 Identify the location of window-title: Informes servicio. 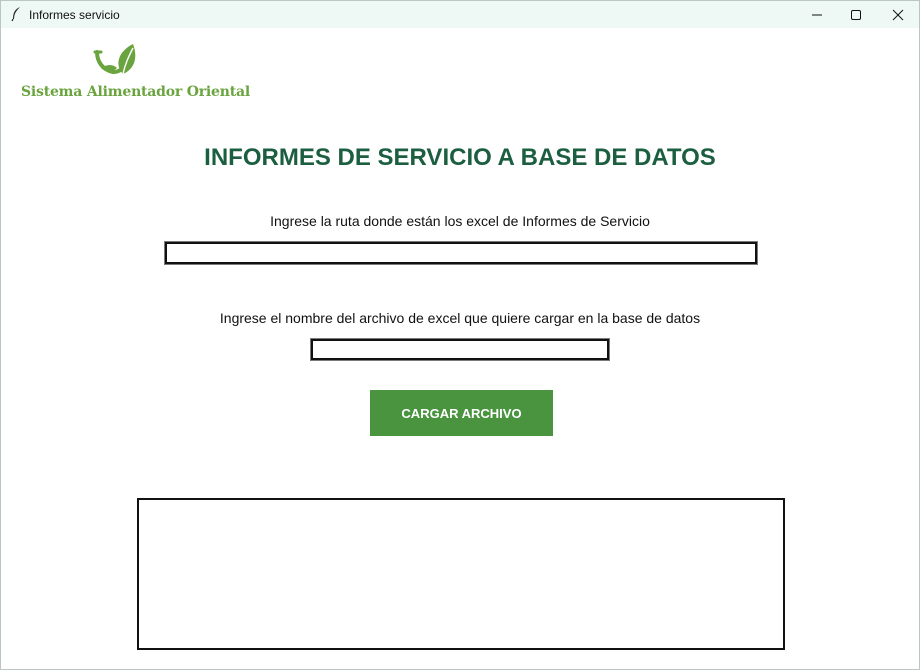
(74, 15).